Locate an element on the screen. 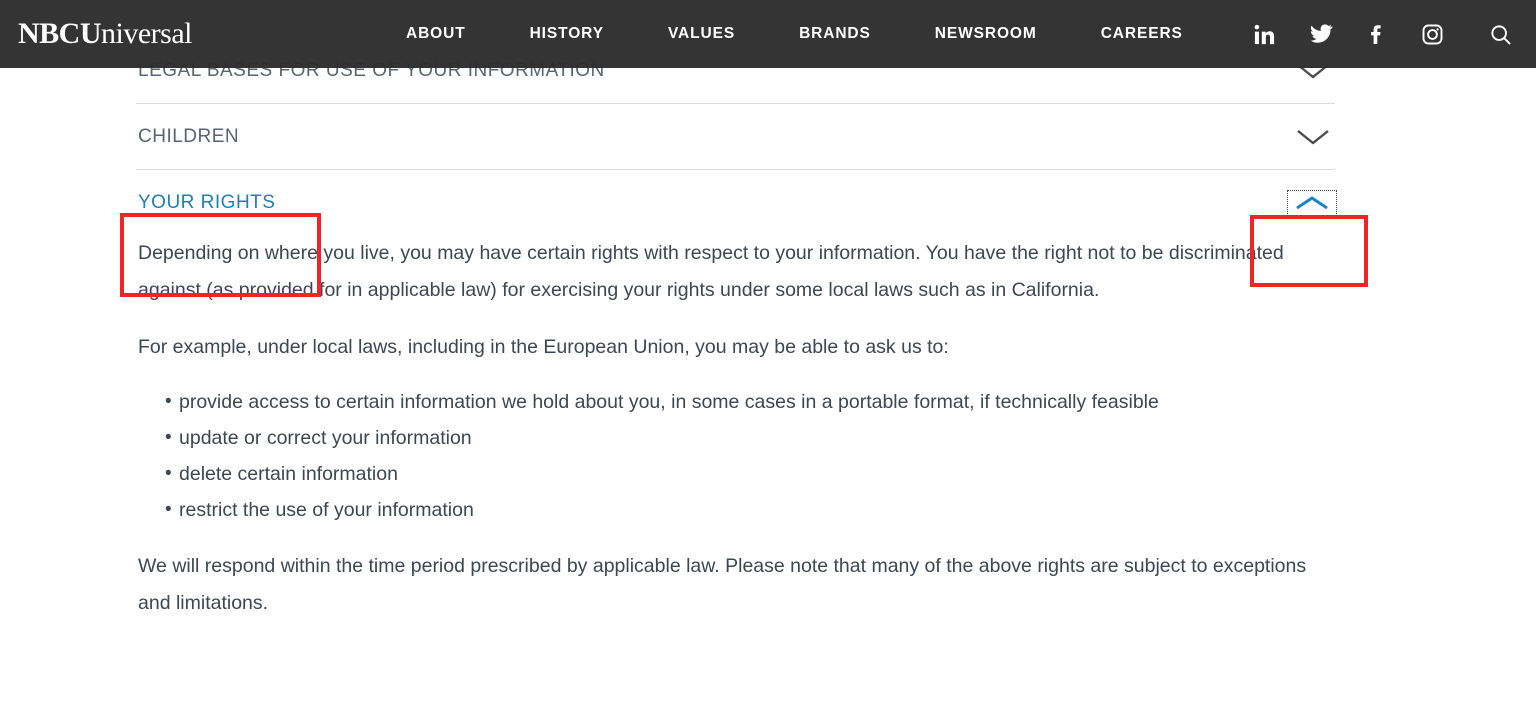 The width and height of the screenshot is (1536, 711). accordion-header-children: CHILDREN is located at coordinates (735, 136).